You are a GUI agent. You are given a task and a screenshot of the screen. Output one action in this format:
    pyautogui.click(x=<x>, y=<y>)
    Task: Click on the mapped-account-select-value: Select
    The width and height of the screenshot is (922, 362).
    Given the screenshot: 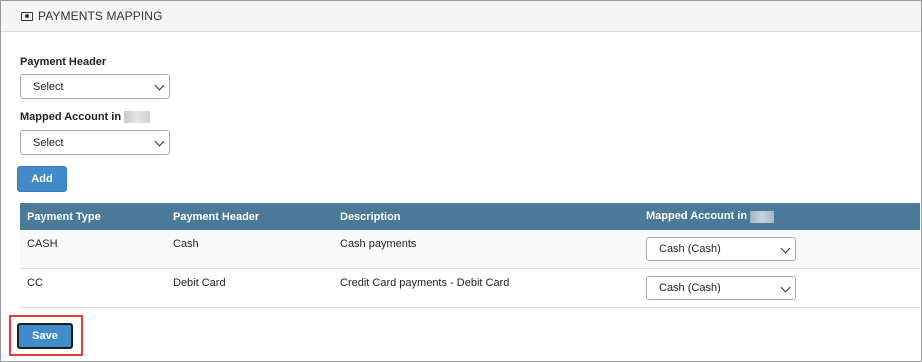 What is the action you would take?
    pyautogui.click(x=48, y=142)
    